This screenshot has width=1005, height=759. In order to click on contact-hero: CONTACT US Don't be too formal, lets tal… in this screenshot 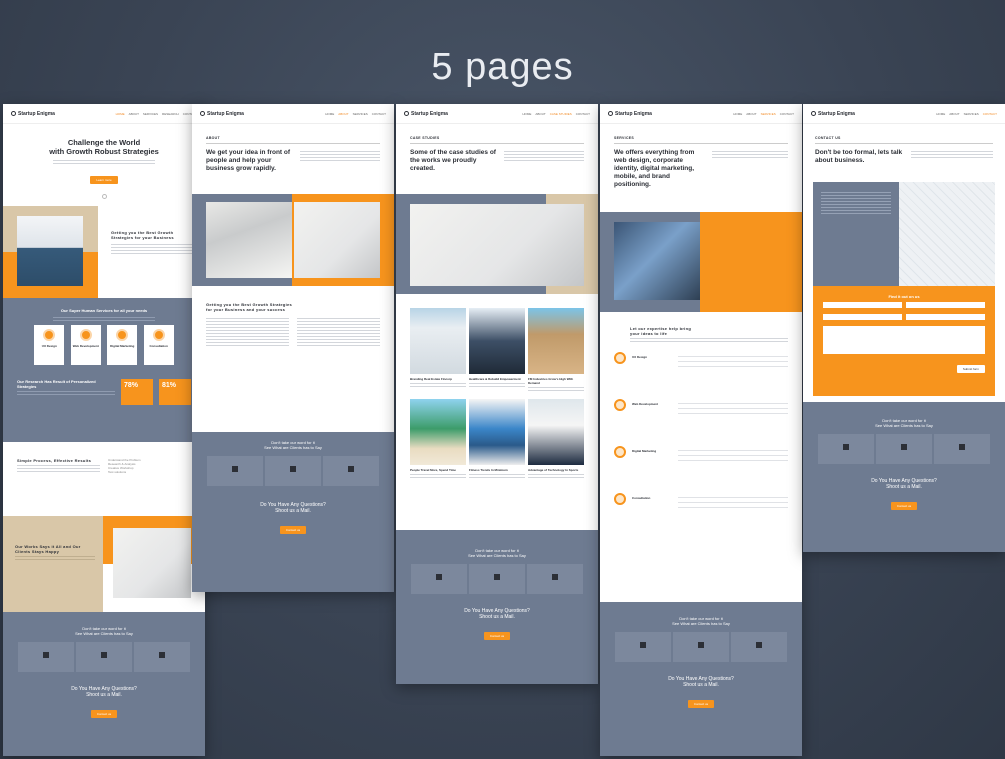, I will do `click(904, 153)`.